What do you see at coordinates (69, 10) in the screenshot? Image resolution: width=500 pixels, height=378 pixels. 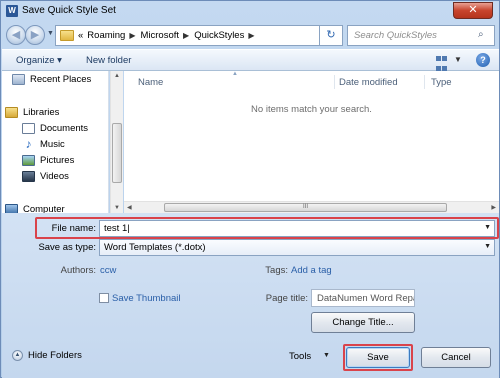 I see `window-title: Save Quick Style Set` at bounding box center [69, 10].